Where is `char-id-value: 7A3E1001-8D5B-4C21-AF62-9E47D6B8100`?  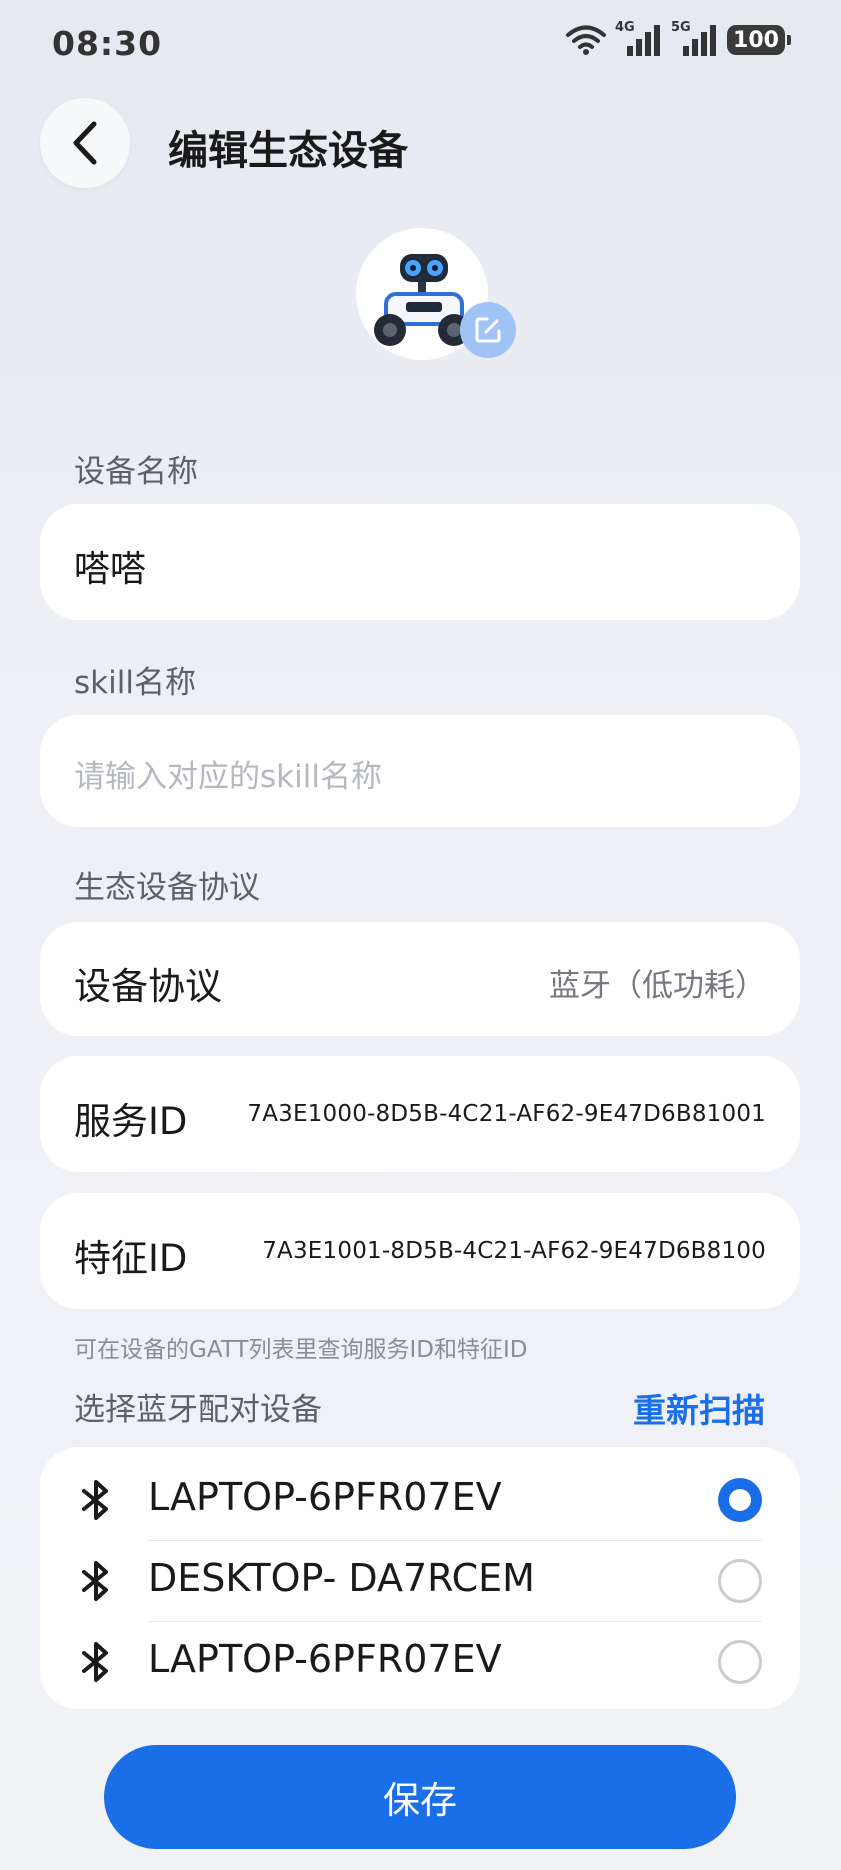
char-id-value: 7A3E1001-8D5B-4C21-AF62-9E47D6B8100 is located at coordinates (514, 1251).